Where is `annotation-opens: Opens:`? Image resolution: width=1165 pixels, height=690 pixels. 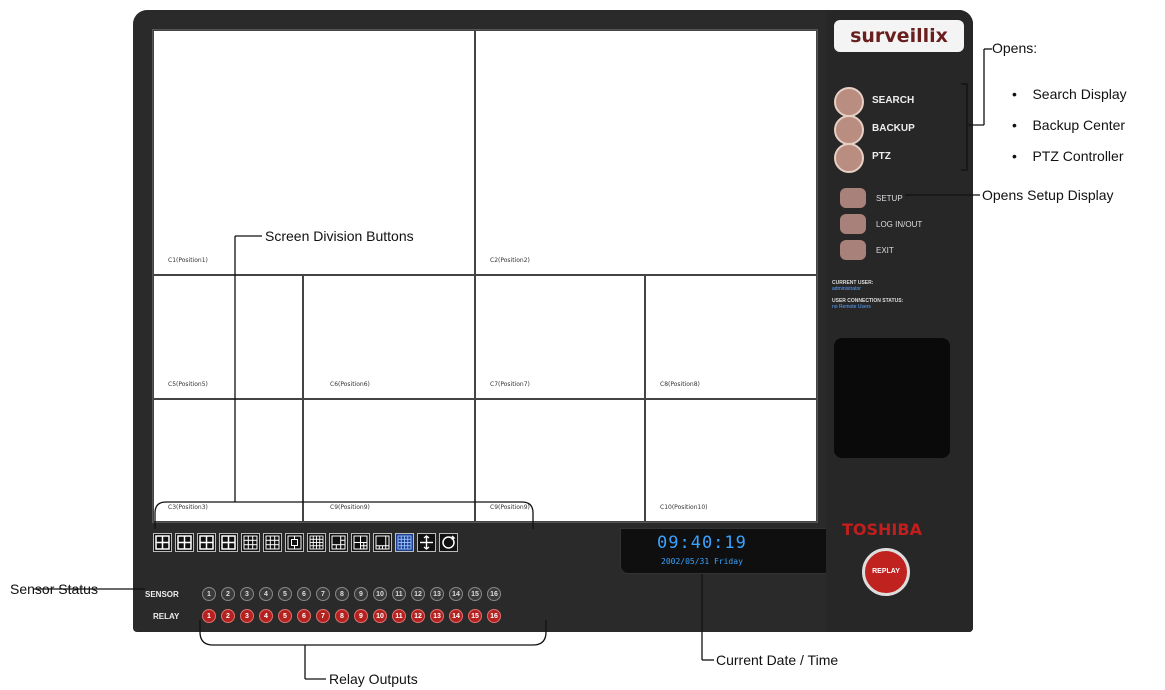
annotation-opens: Opens: is located at coordinates (1015, 48).